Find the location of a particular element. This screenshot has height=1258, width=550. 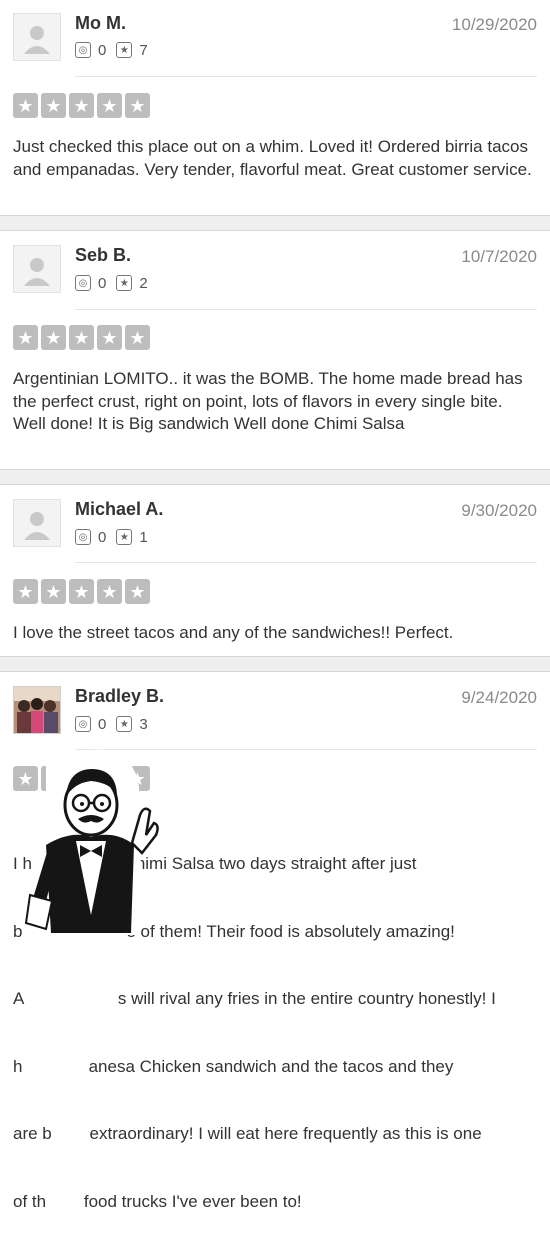

reviewer-name: Michael A. is located at coordinates (119, 509).